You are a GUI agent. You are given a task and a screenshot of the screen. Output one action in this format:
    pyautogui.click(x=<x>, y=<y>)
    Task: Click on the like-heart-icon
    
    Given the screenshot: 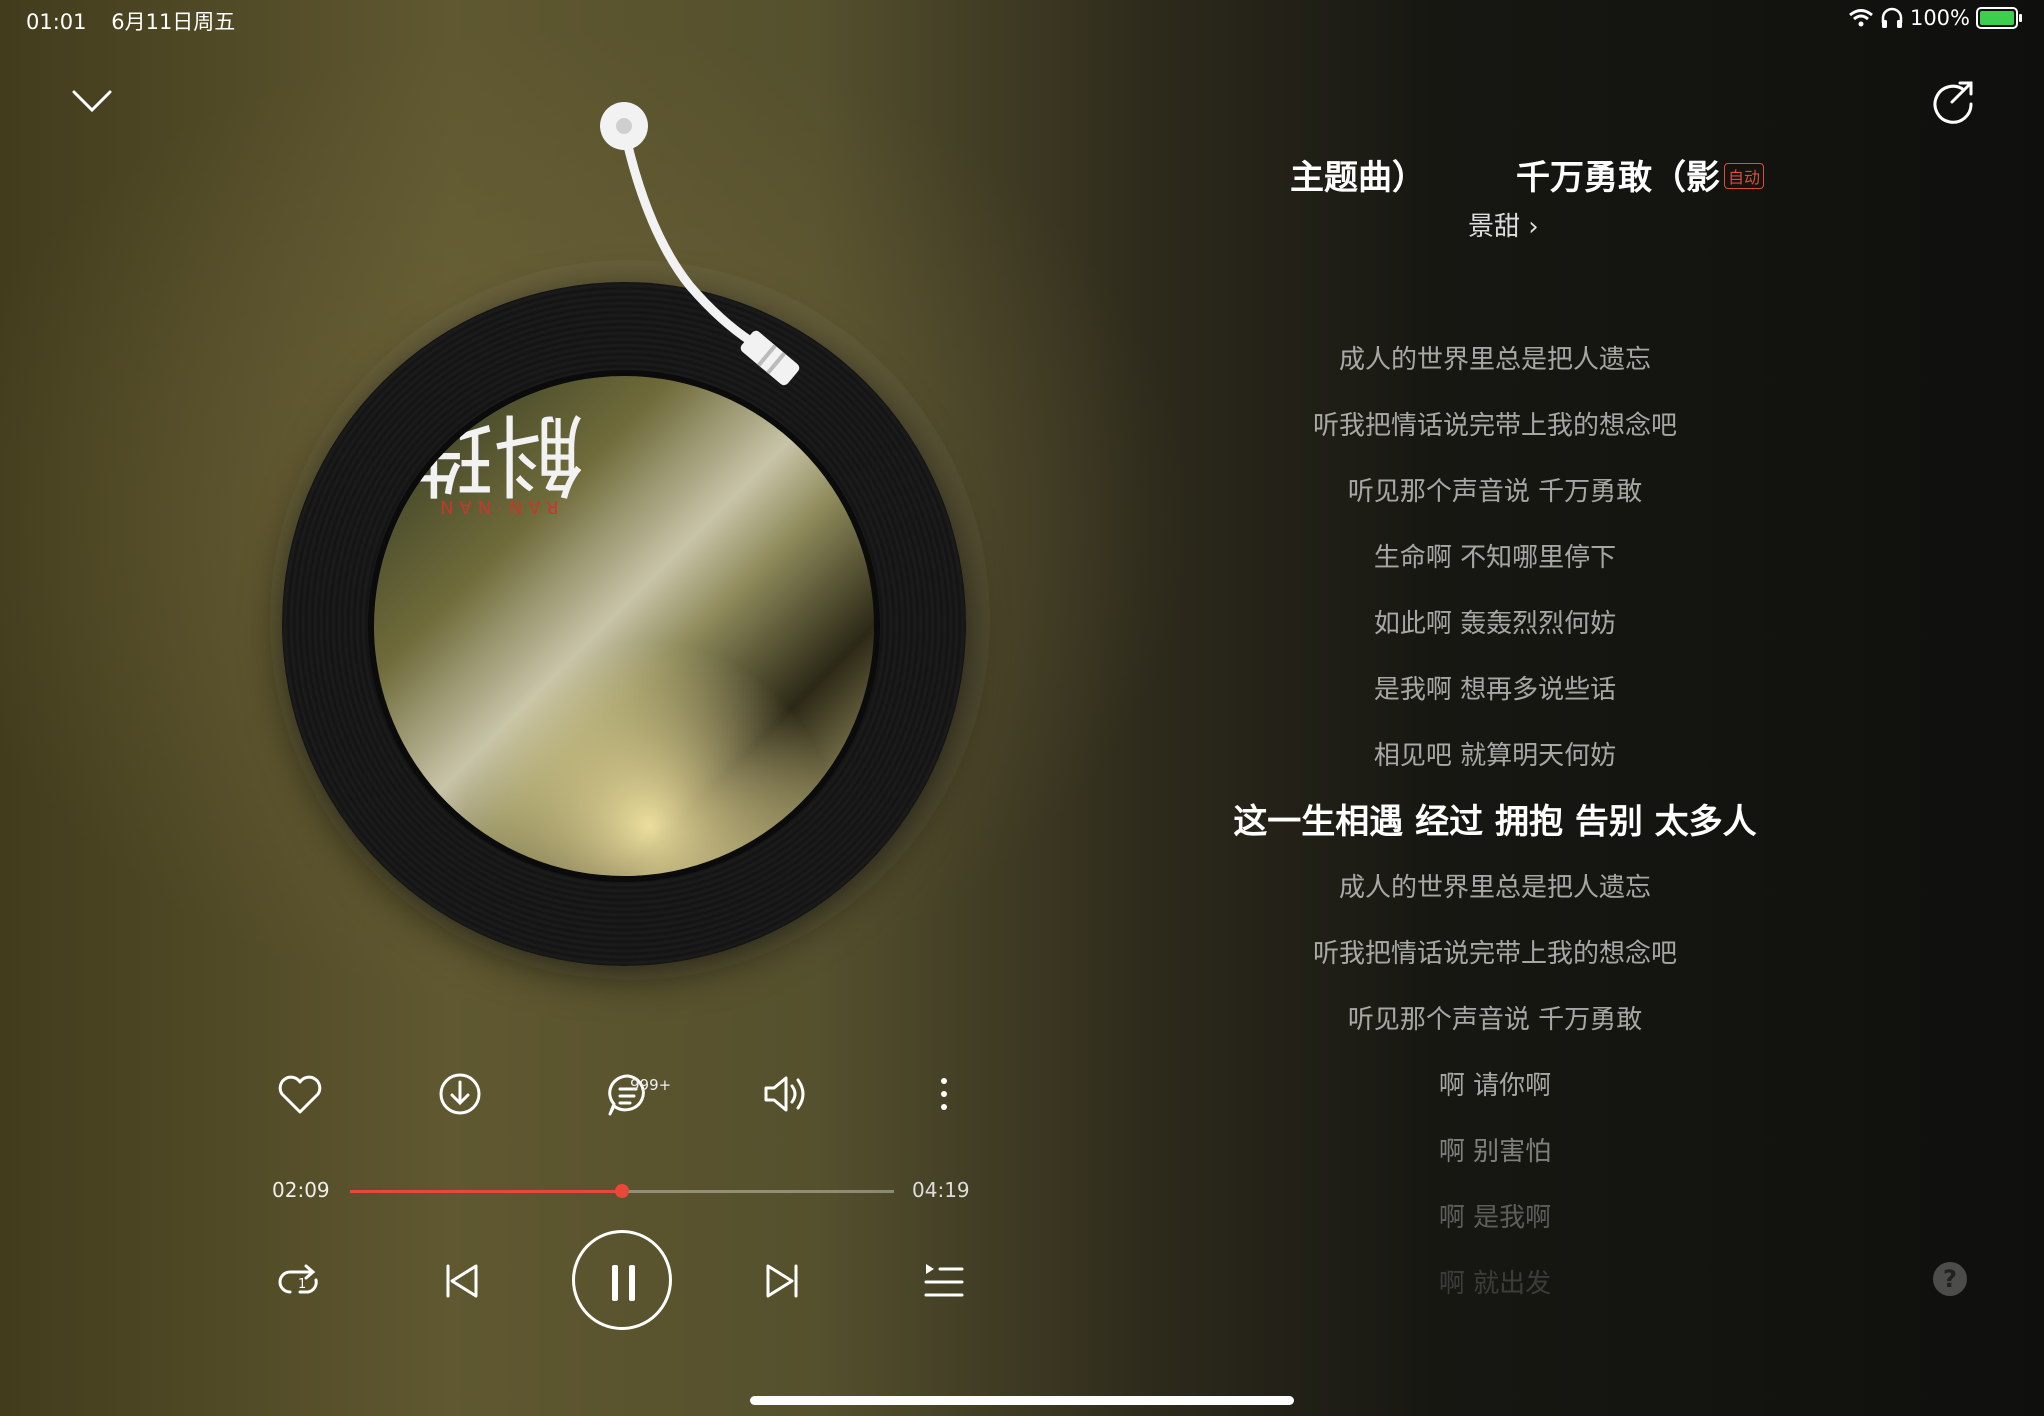 What is the action you would take?
    pyautogui.click(x=300, y=1094)
    